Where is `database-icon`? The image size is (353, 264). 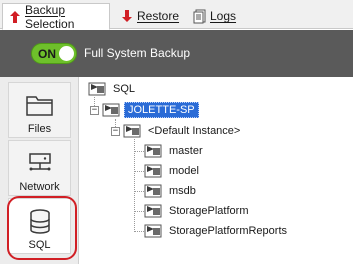 database-icon is located at coordinates (39, 222).